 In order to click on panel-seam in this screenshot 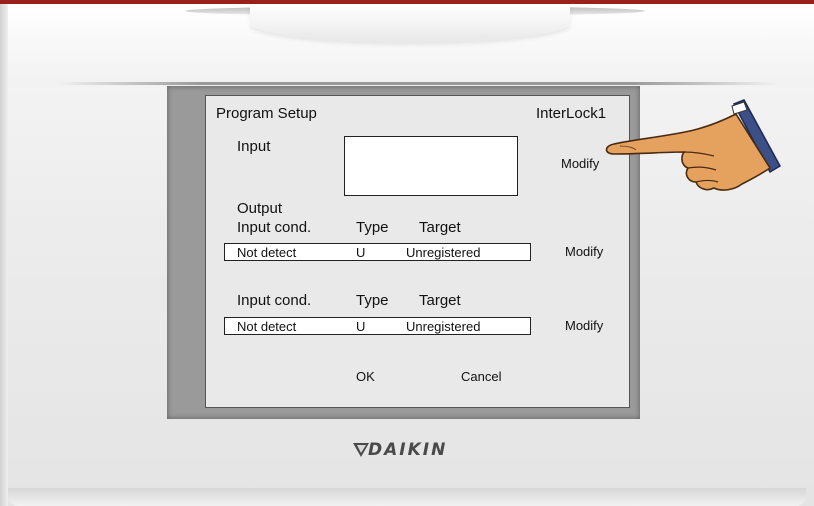, I will do `click(417, 83)`.